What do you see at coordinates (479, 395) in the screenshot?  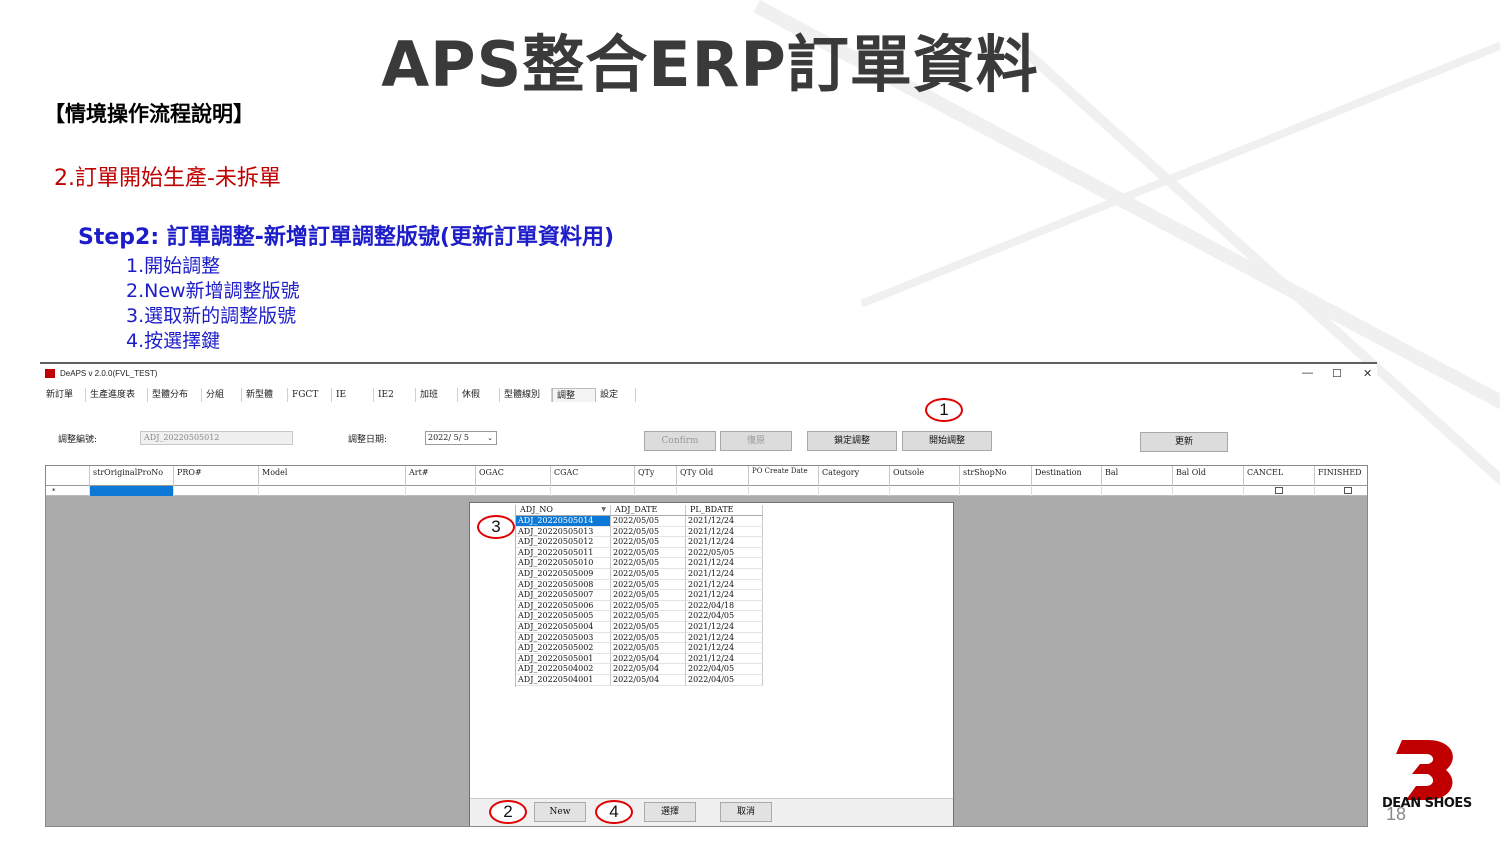 I see `tab-holiday: 休假` at bounding box center [479, 395].